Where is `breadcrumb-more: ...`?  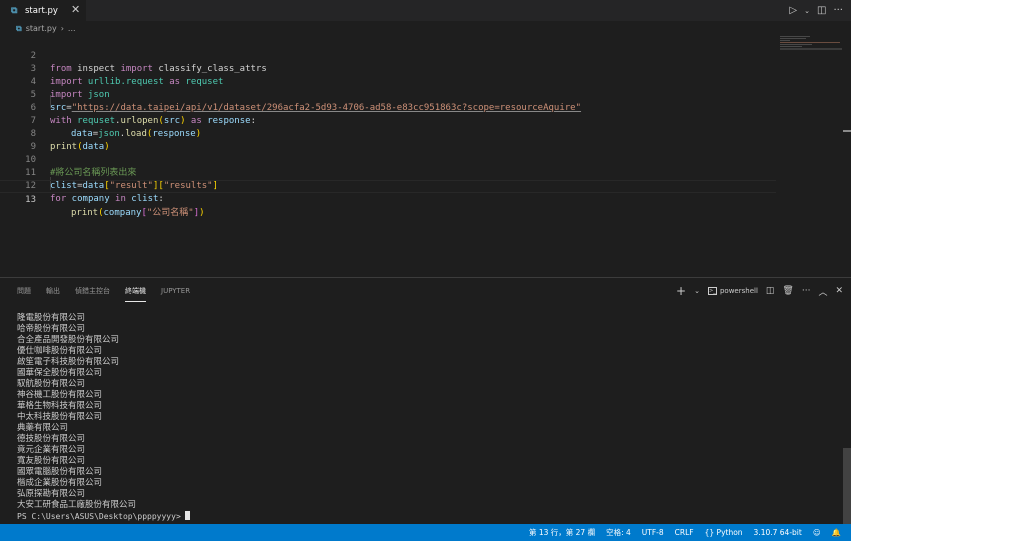 breadcrumb-more: ... is located at coordinates (72, 28).